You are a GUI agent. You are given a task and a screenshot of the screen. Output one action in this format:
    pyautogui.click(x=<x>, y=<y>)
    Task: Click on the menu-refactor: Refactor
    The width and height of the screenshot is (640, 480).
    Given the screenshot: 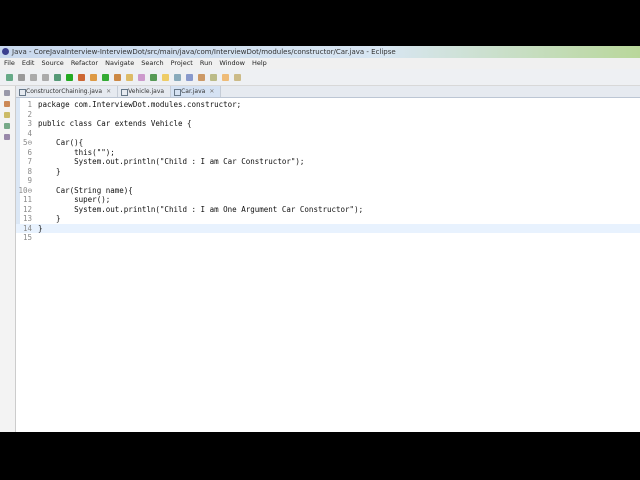 What is the action you would take?
    pyautogui.click(x=84, y=63)
    